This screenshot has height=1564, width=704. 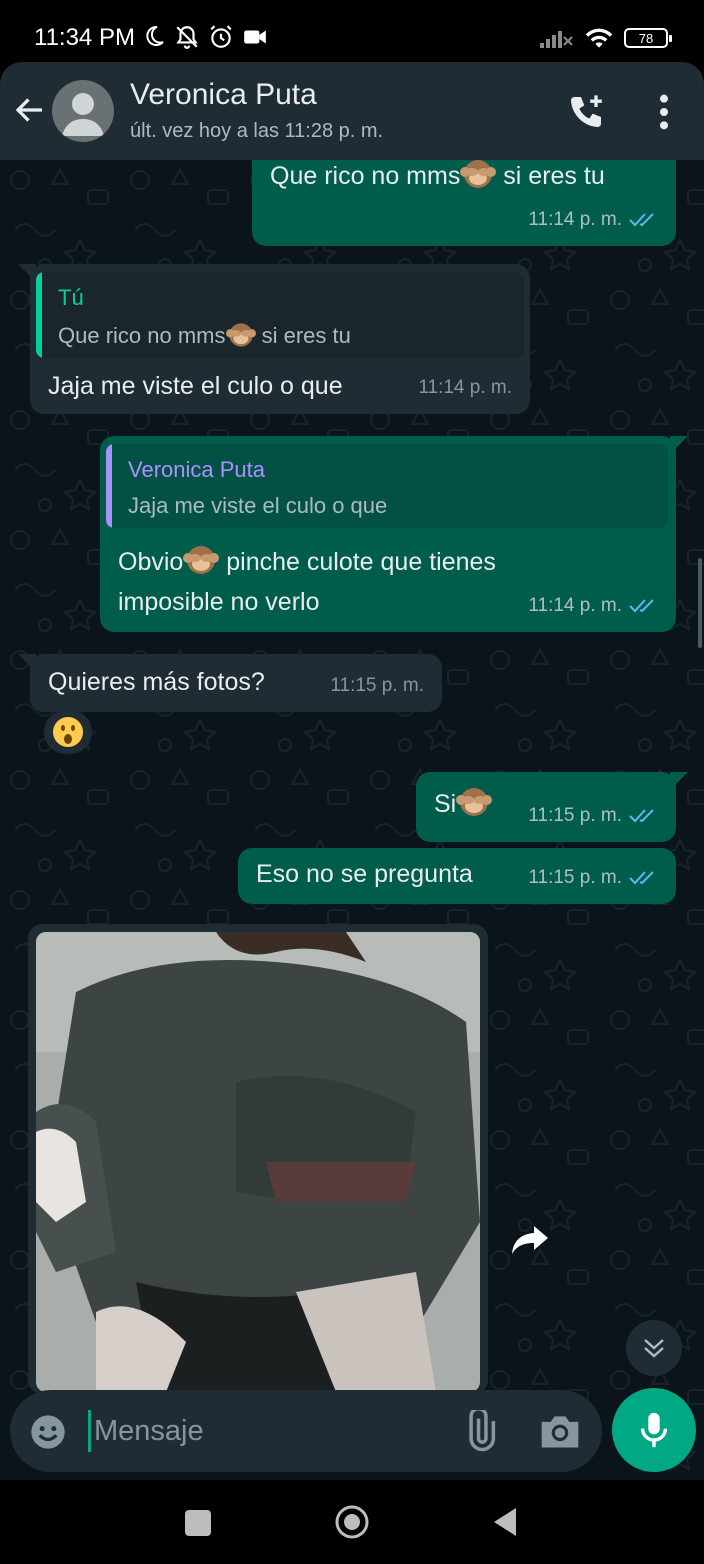 I want to click on battery-icon: 78, so click(x=648, y=38).